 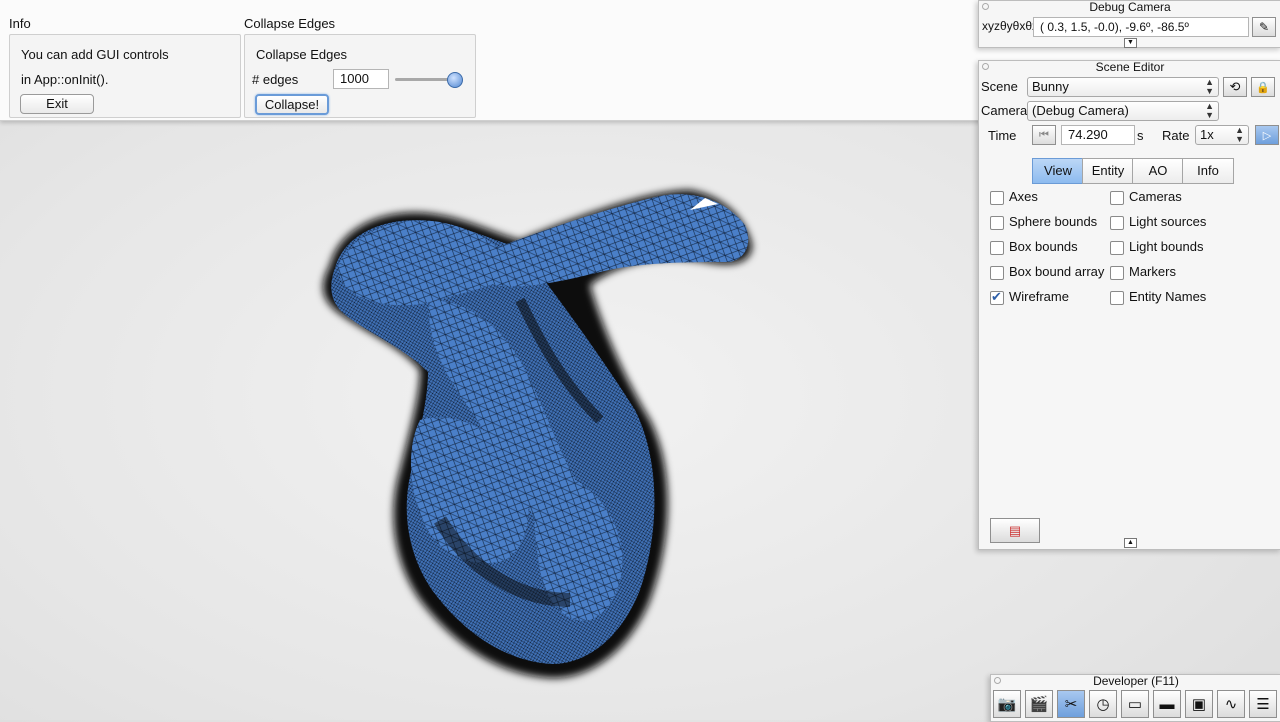 What do you see at coordinates (1015, 530) in the screenshot?
I see `save-icon: ▤` at bounding box center [1015, 530].